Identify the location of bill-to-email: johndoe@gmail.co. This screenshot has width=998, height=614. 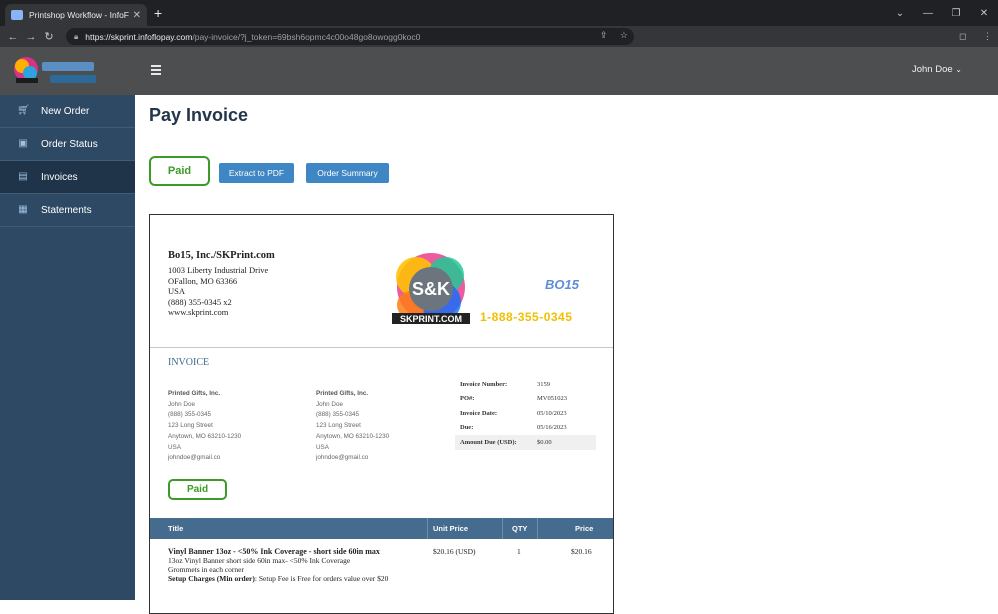
(194, 458).